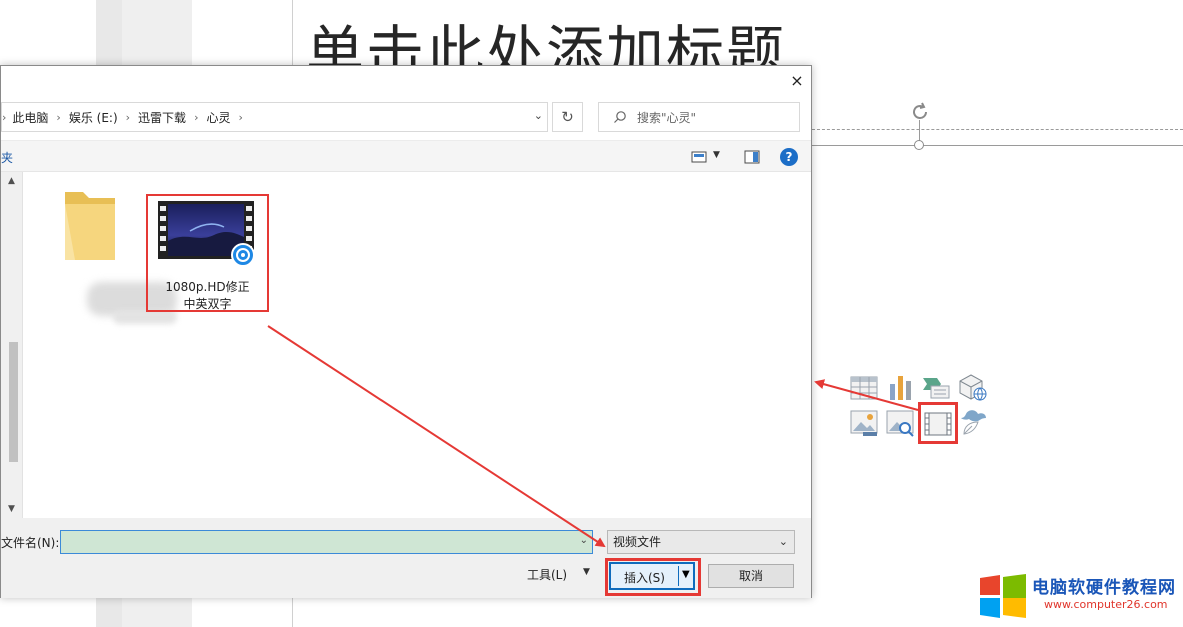 This screenshot has width=1183, height=627. I want to click on rotate-handle-icon, so click(920, 112).